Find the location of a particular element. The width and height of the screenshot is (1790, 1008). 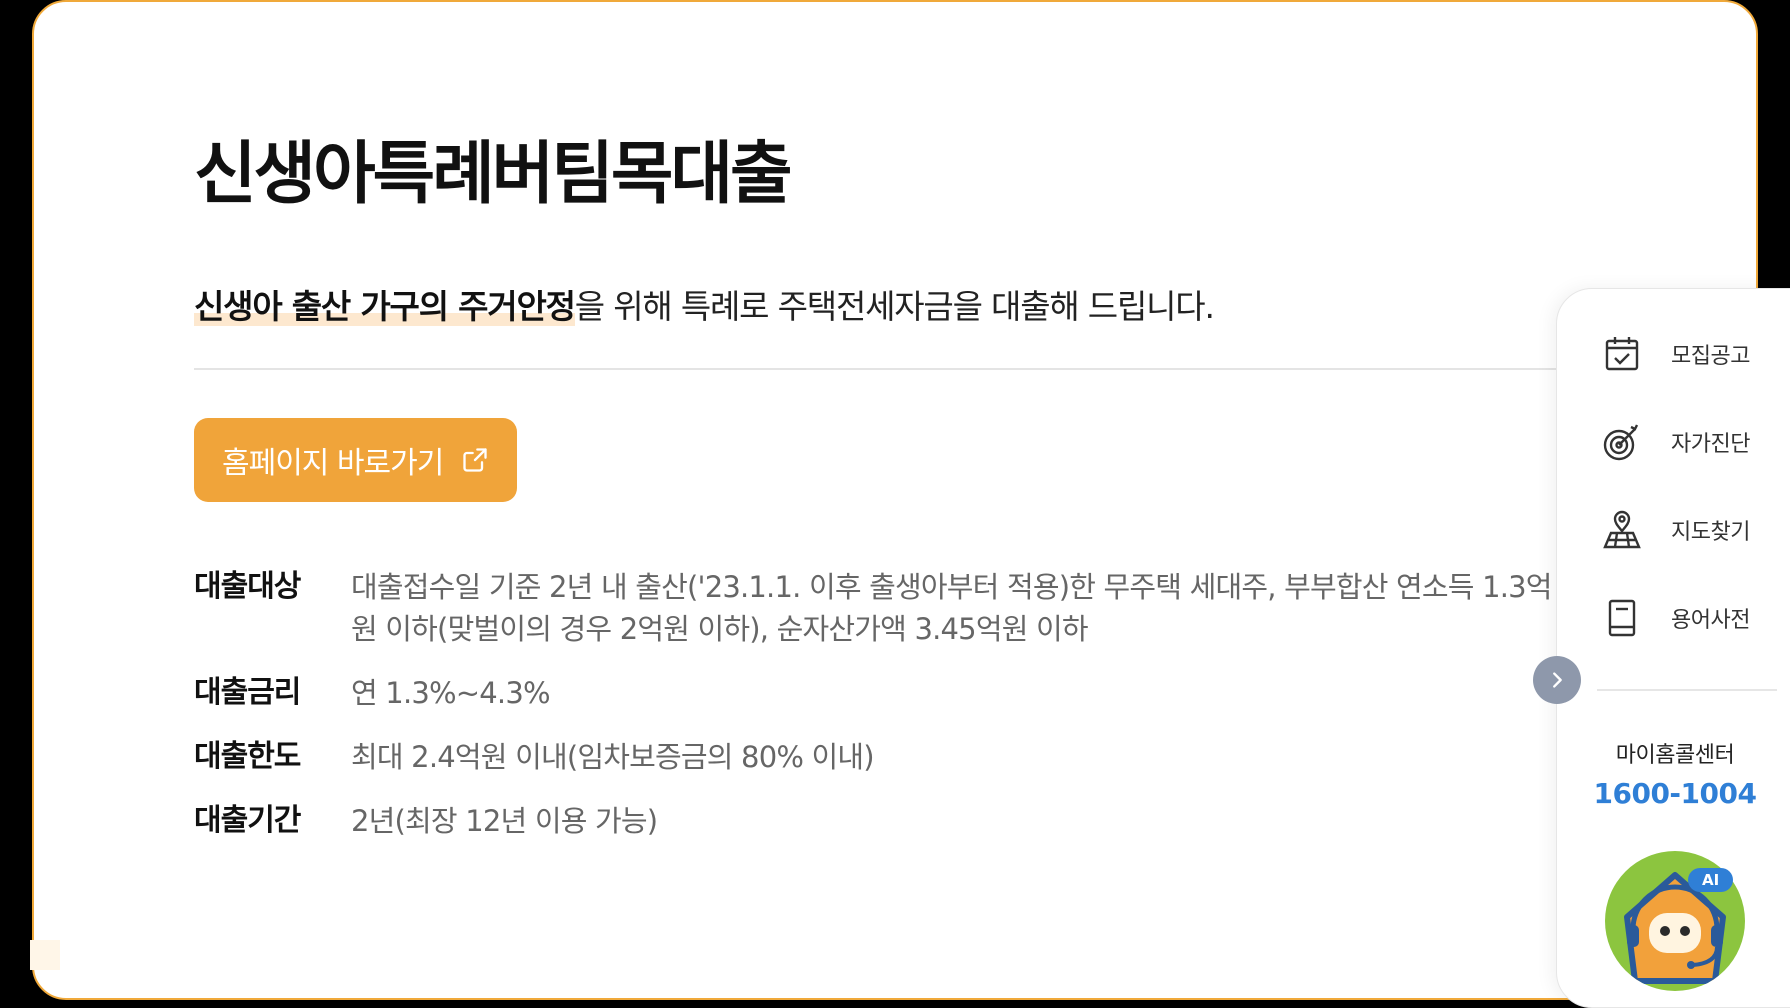

info-label: 대출금리 is located at coordinates (247, 692).